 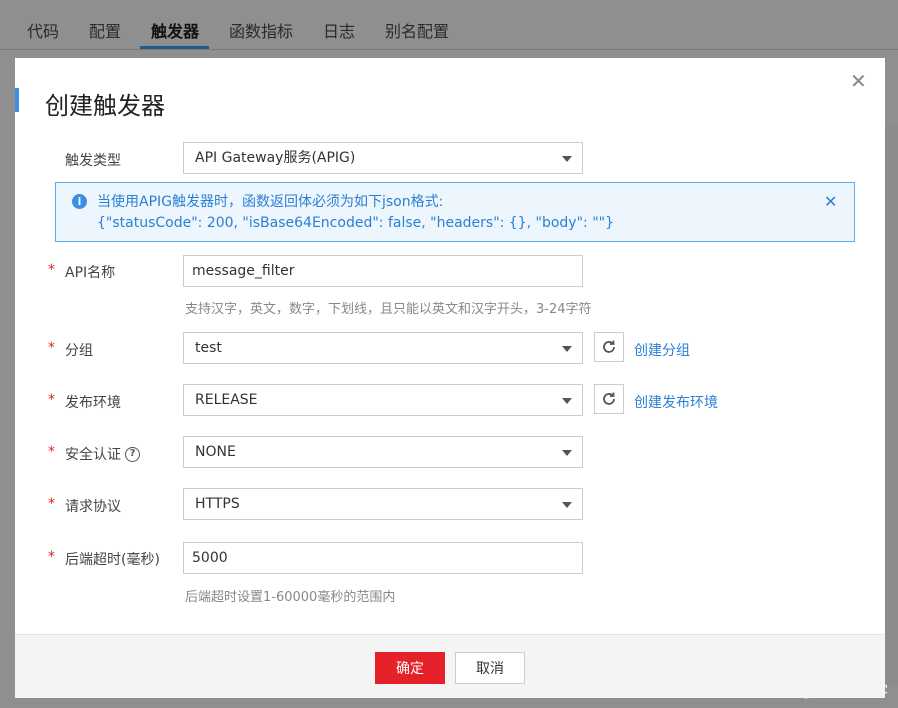 What do you see at coordinates (261, 34) in the screenshot?
I see `tab-metrics: 函数指标` at bounding box center [261, 34].